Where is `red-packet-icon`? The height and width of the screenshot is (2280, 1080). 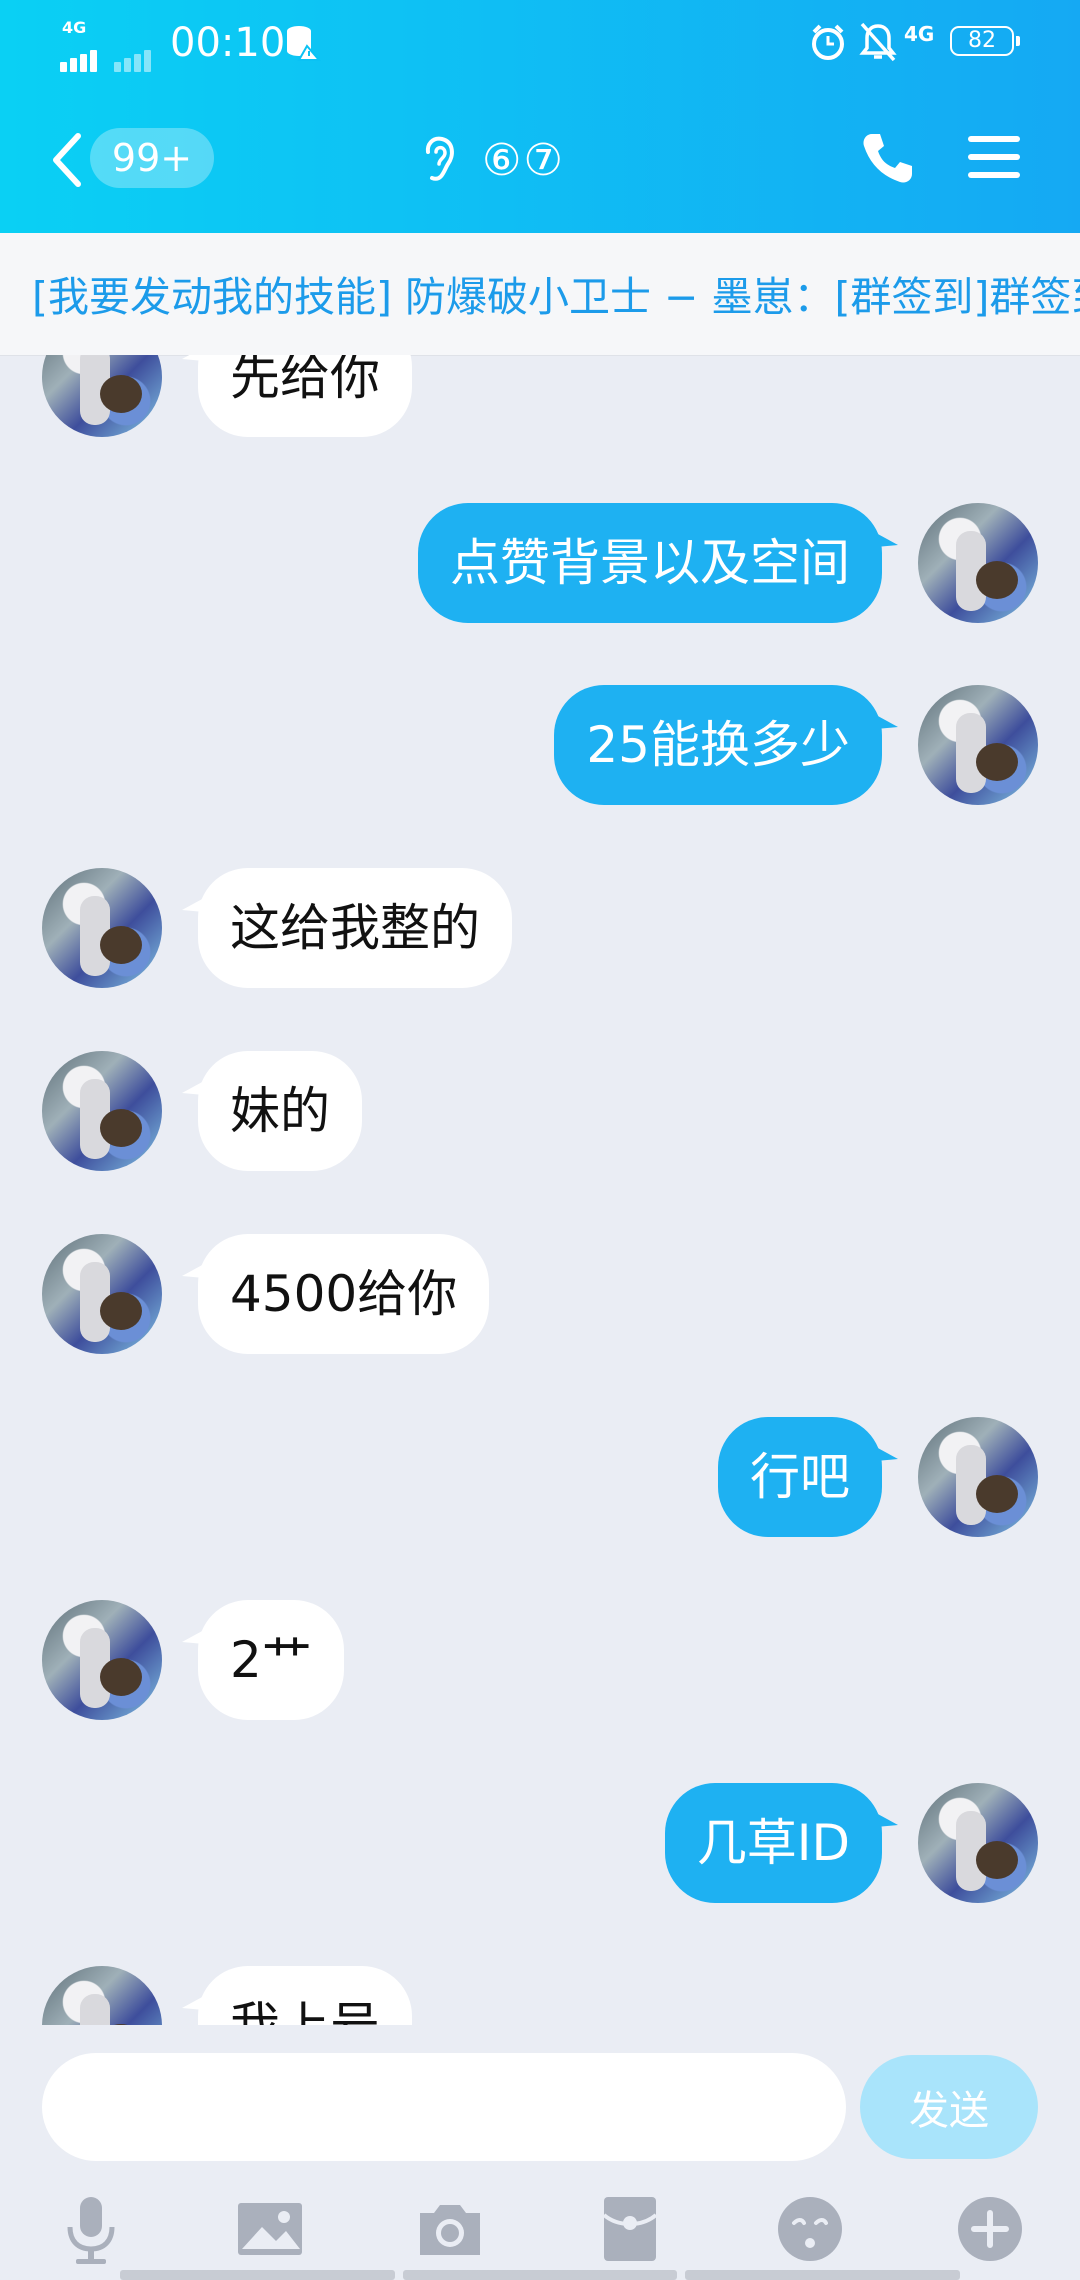
red-packet-icon is located at coordinates (630, 2229).